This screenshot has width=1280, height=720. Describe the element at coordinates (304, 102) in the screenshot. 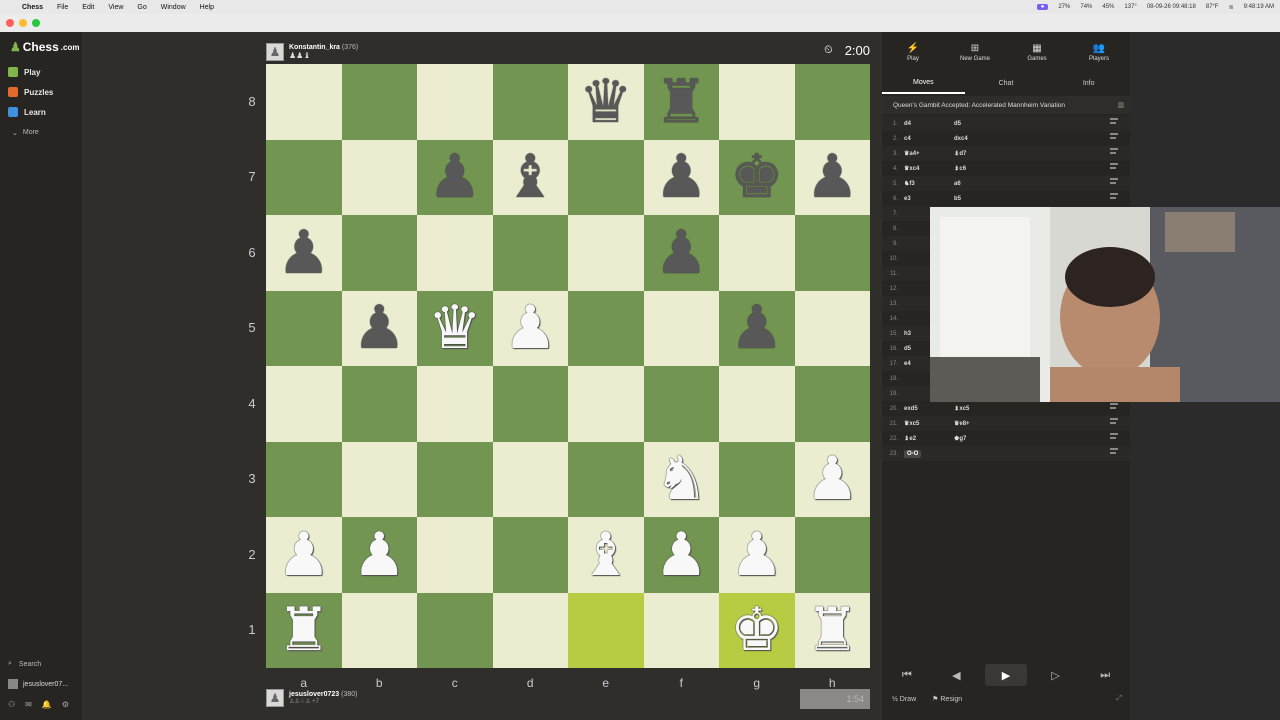

I see `square-a8` at that location.